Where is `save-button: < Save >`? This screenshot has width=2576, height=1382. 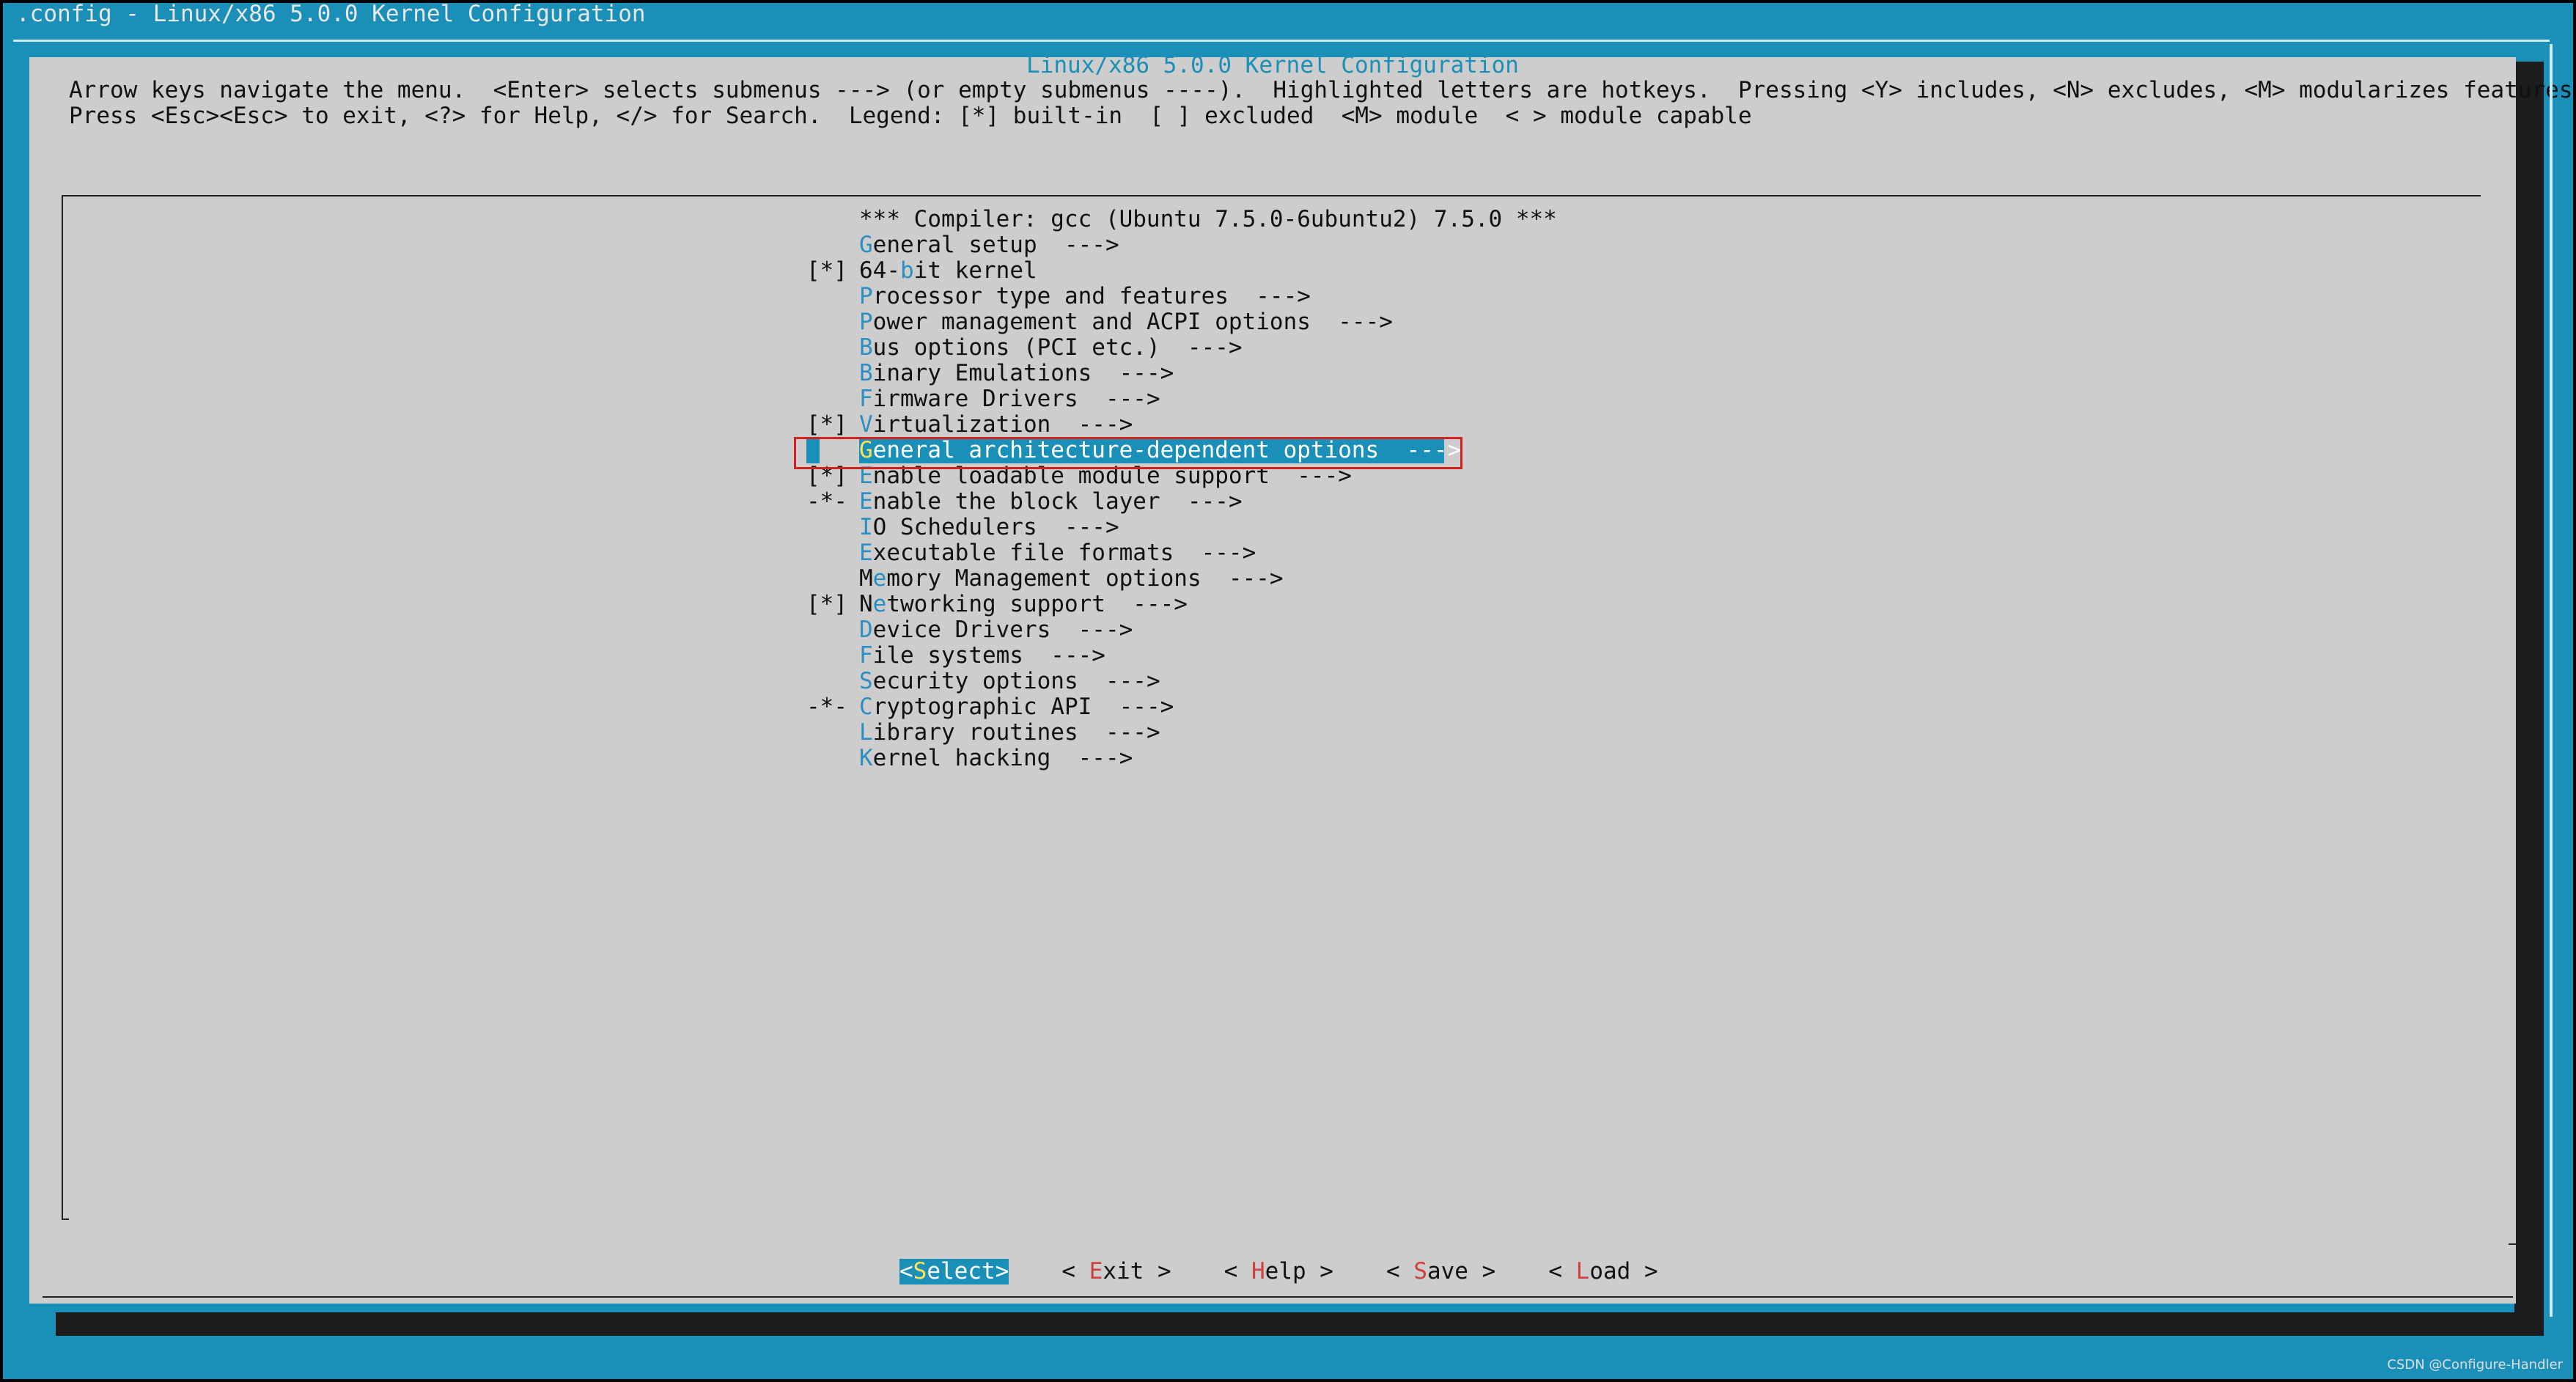
save-button: < Save > is located at coordinates (1440, 1271).